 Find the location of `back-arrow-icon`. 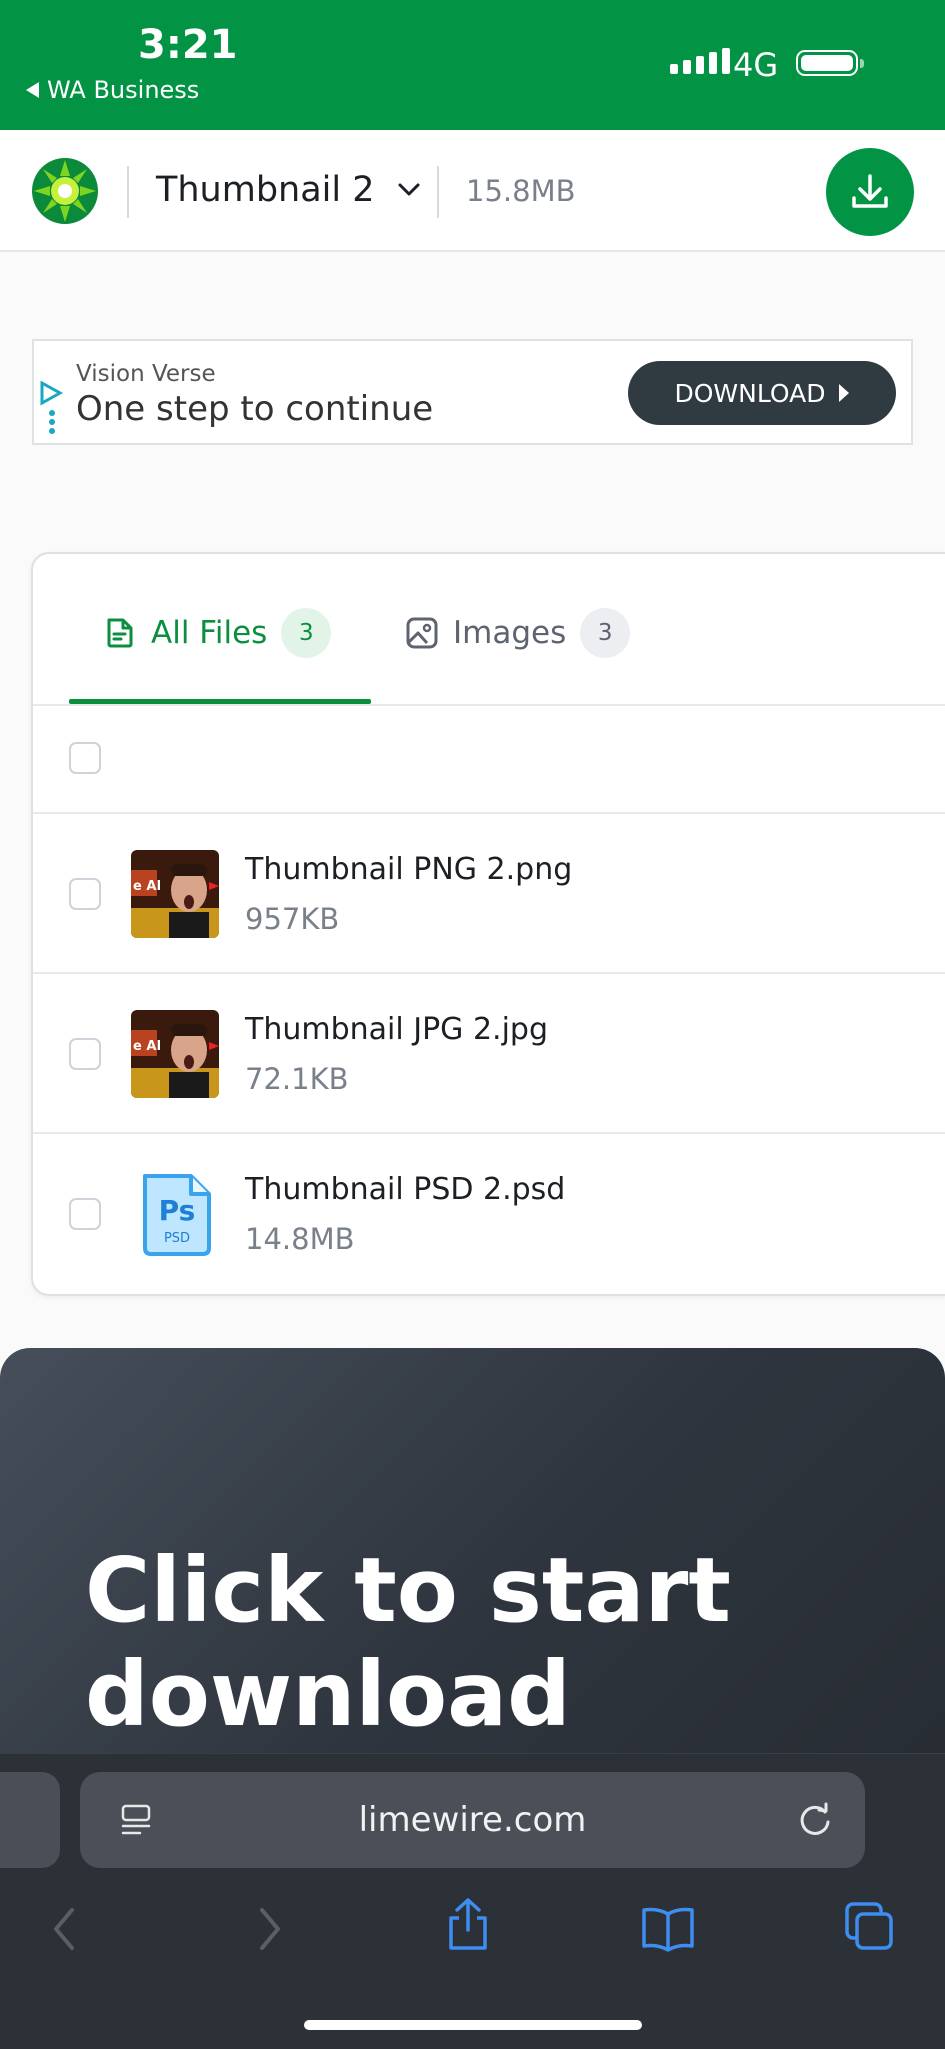

back-arrow-icon is located at coordinates (32, 90).